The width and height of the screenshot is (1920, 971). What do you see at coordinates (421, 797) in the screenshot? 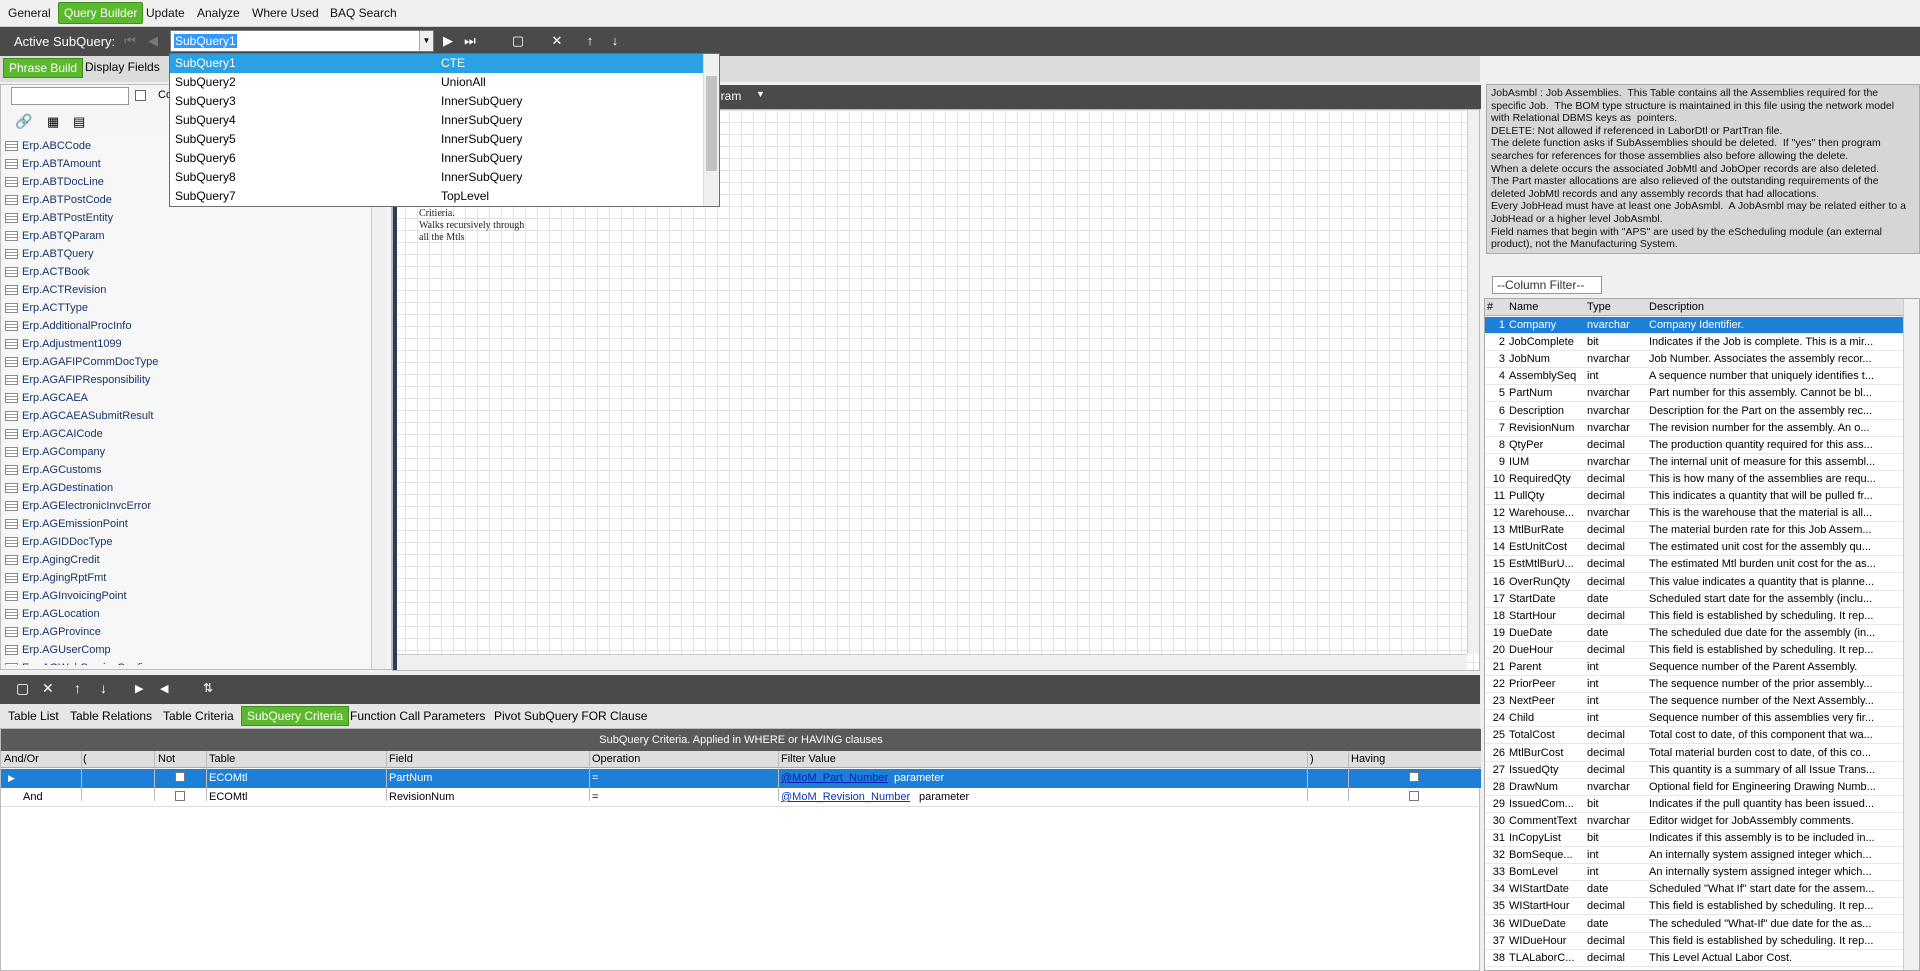
I see `cell-field: RevisionNum` at bounding box center [421, 797].